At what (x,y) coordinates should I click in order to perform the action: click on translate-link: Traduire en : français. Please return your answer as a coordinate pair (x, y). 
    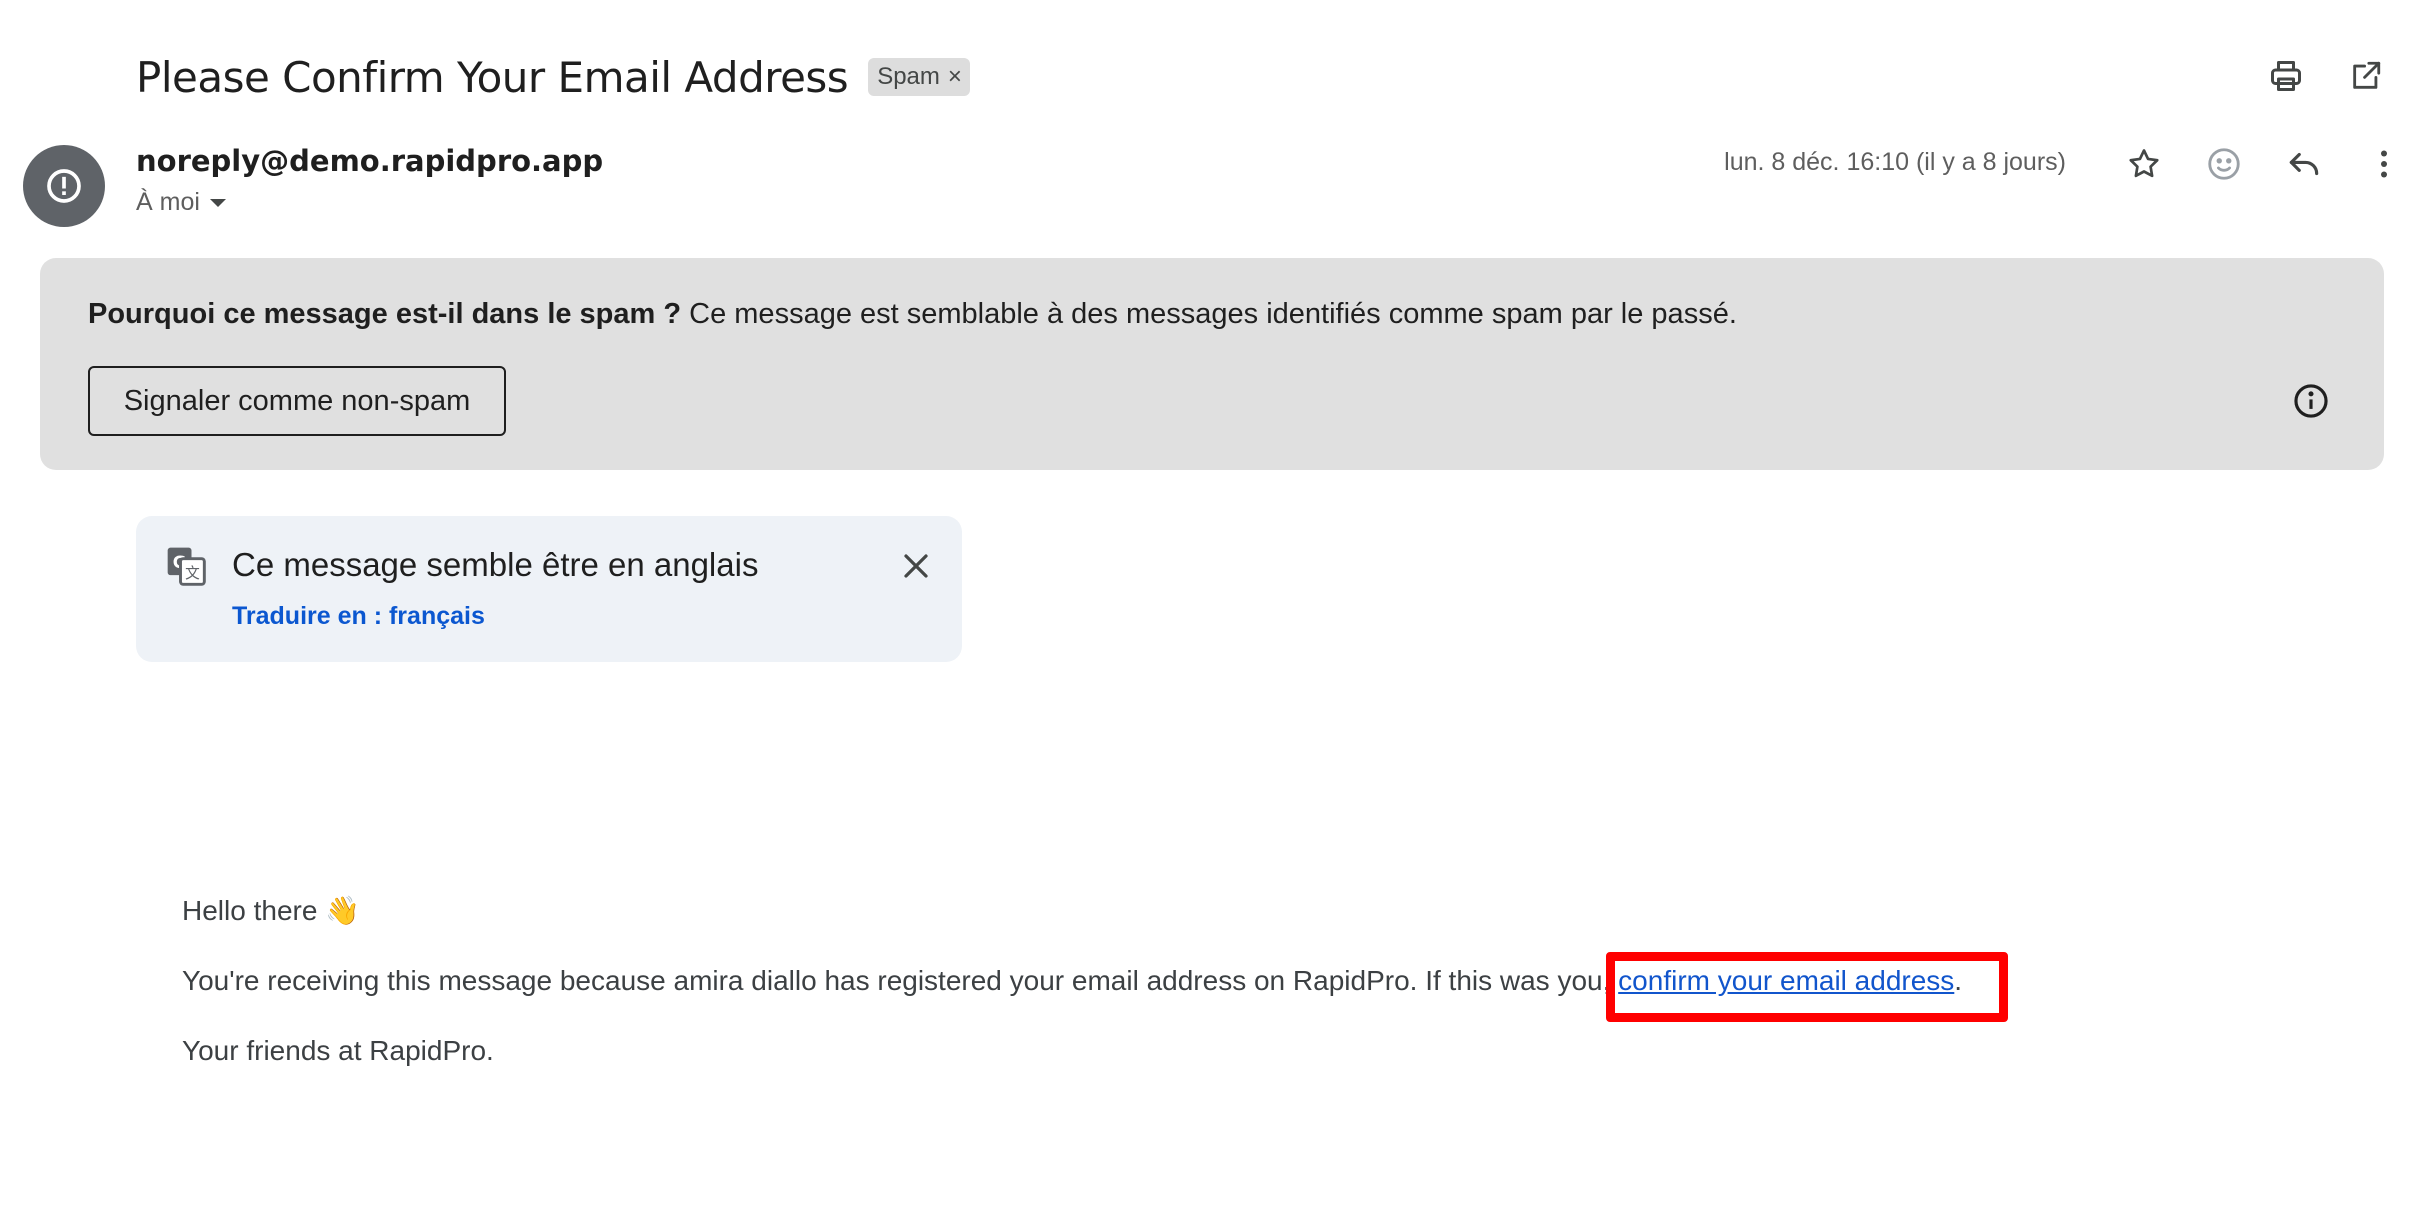
    Looking at the image, I should click on (358, 616).